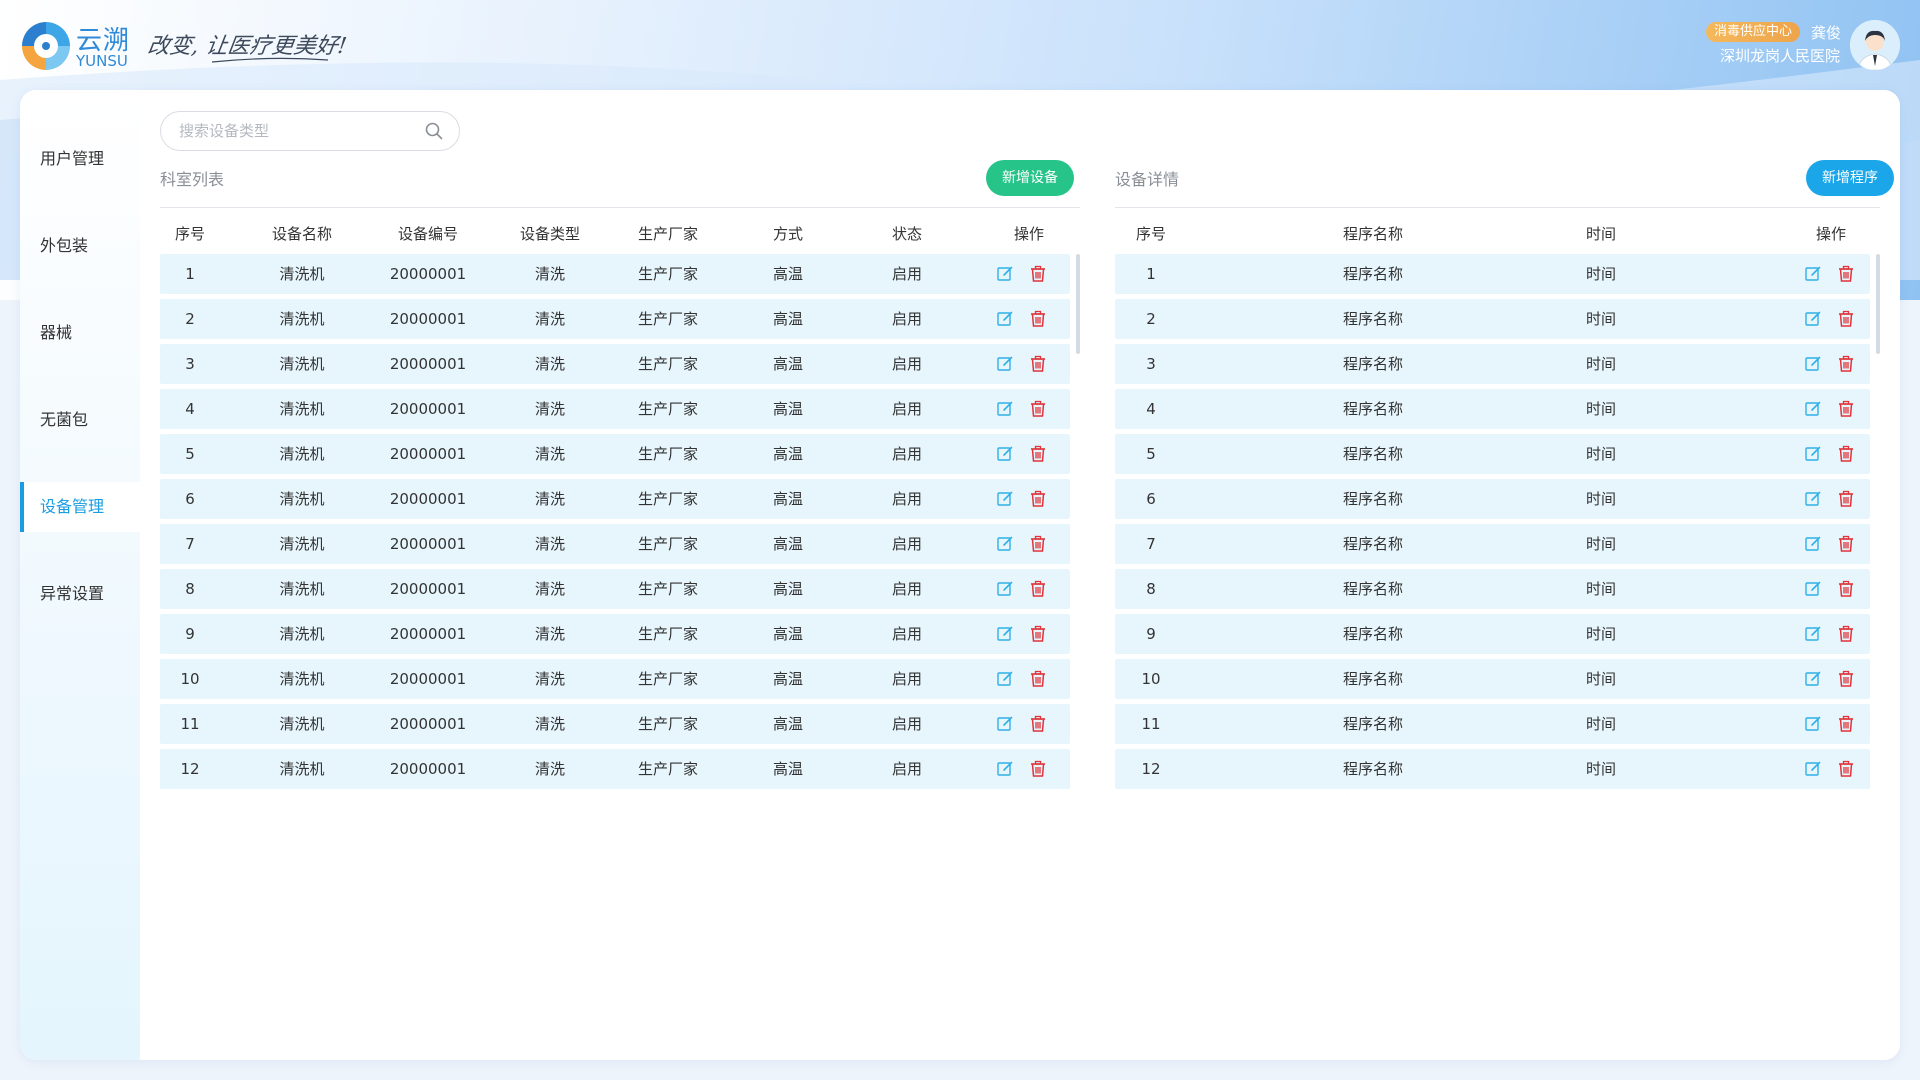 Image resolution: width=1920 pixels, height=1080 pixels. What do you see at coordinates (1492, 634) in the screenshot?
I see `table-row: 9 程序名称 时间` at bounding box center [1492, 634].